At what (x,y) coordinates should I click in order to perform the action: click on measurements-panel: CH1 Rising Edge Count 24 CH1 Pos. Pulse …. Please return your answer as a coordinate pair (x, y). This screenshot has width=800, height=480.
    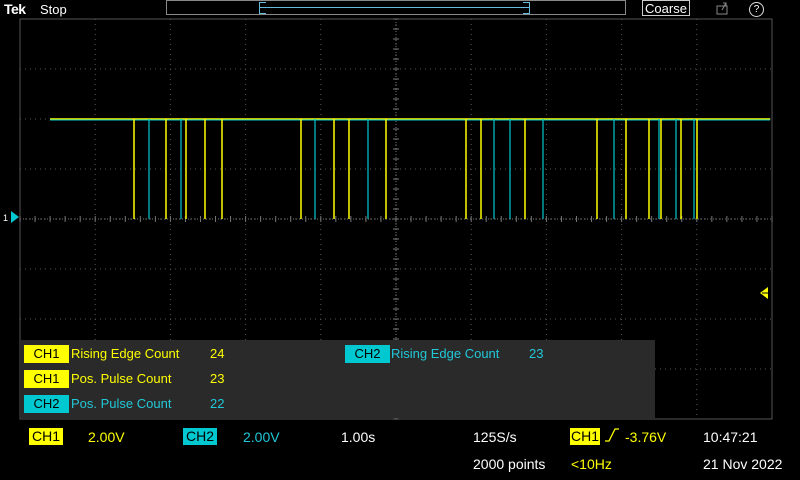
    Looking at the image, I should click on (337, 379).